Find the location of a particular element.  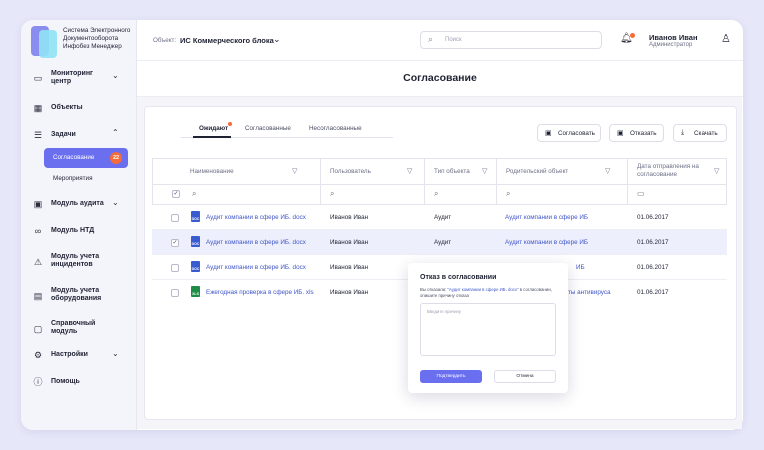

tab-approved: Согласованные is located at coordinates (268, 128).